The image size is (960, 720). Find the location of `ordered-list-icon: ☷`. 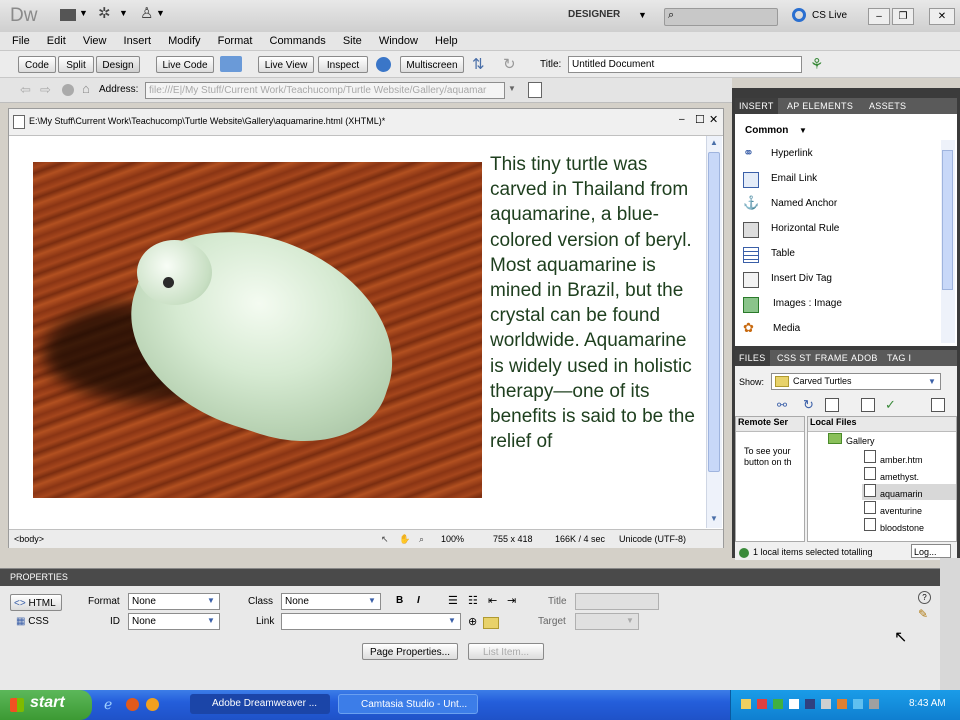

ordered-list-icon: ☷ is located at coordinates (473, 600).